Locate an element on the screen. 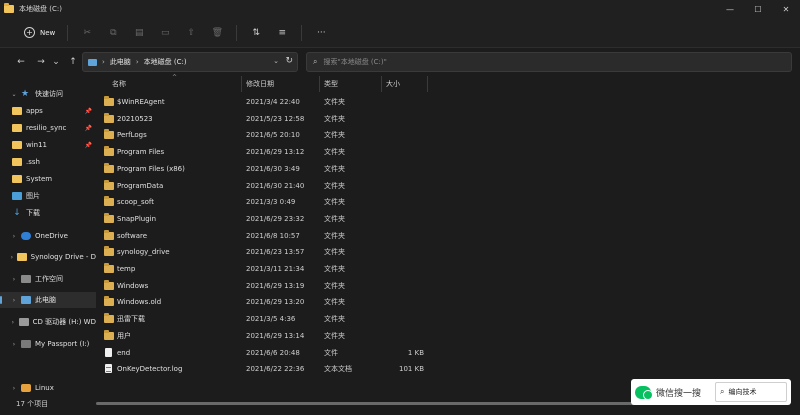 The width and height of the screenshot is (800, 415). sidebar-item-workspace: › 工作空间 is located at coordinates (48, 279).